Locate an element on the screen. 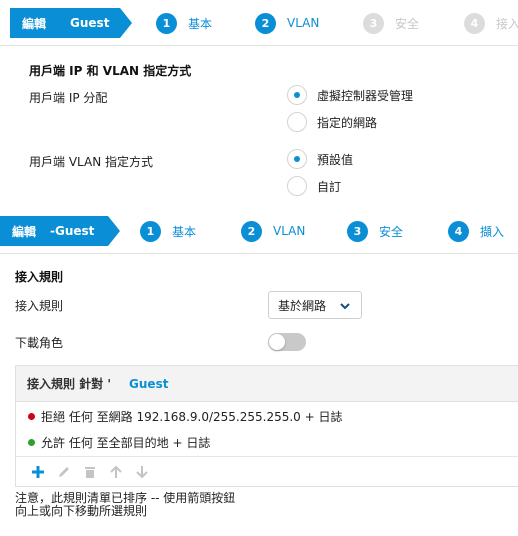  radio-label: 指定的網路 is located at coordinates (347, 122).